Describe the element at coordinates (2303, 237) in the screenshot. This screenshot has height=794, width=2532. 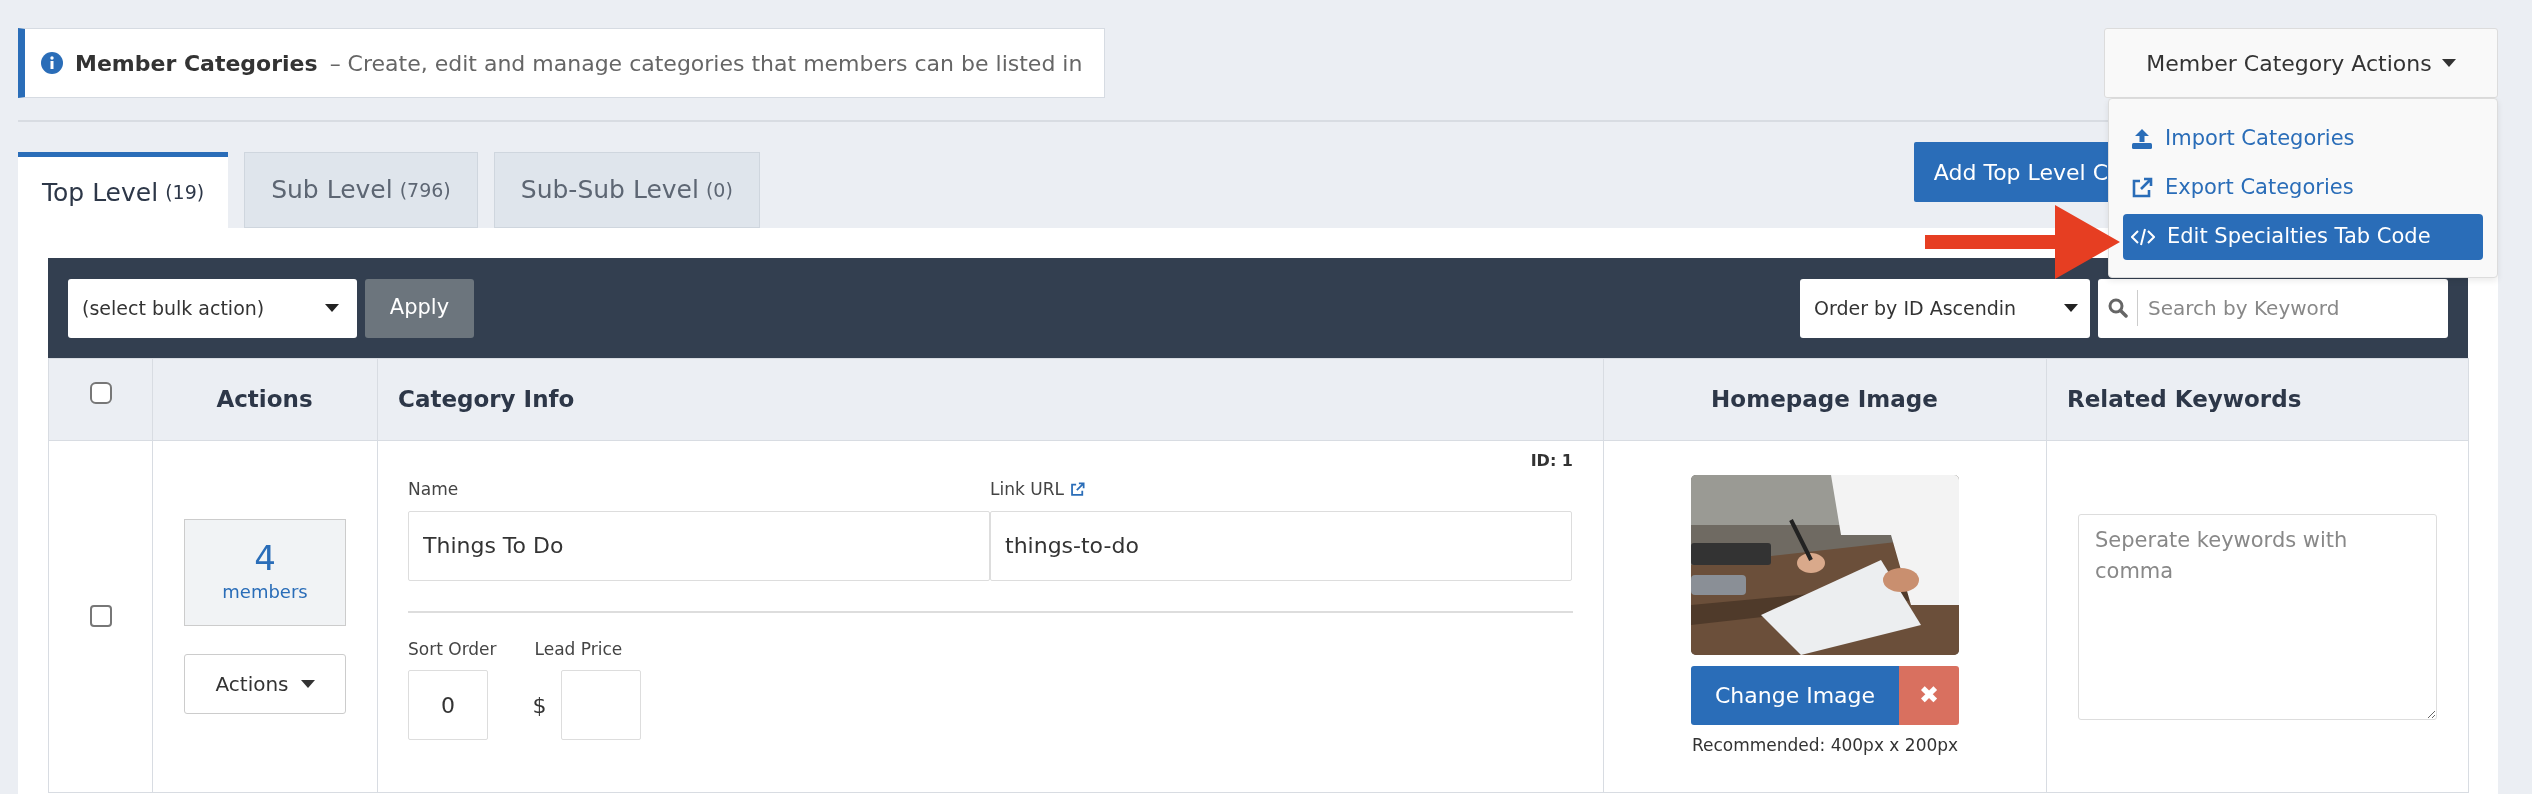
I see `menu-item: Edit Specialties Tab Code` at that location.